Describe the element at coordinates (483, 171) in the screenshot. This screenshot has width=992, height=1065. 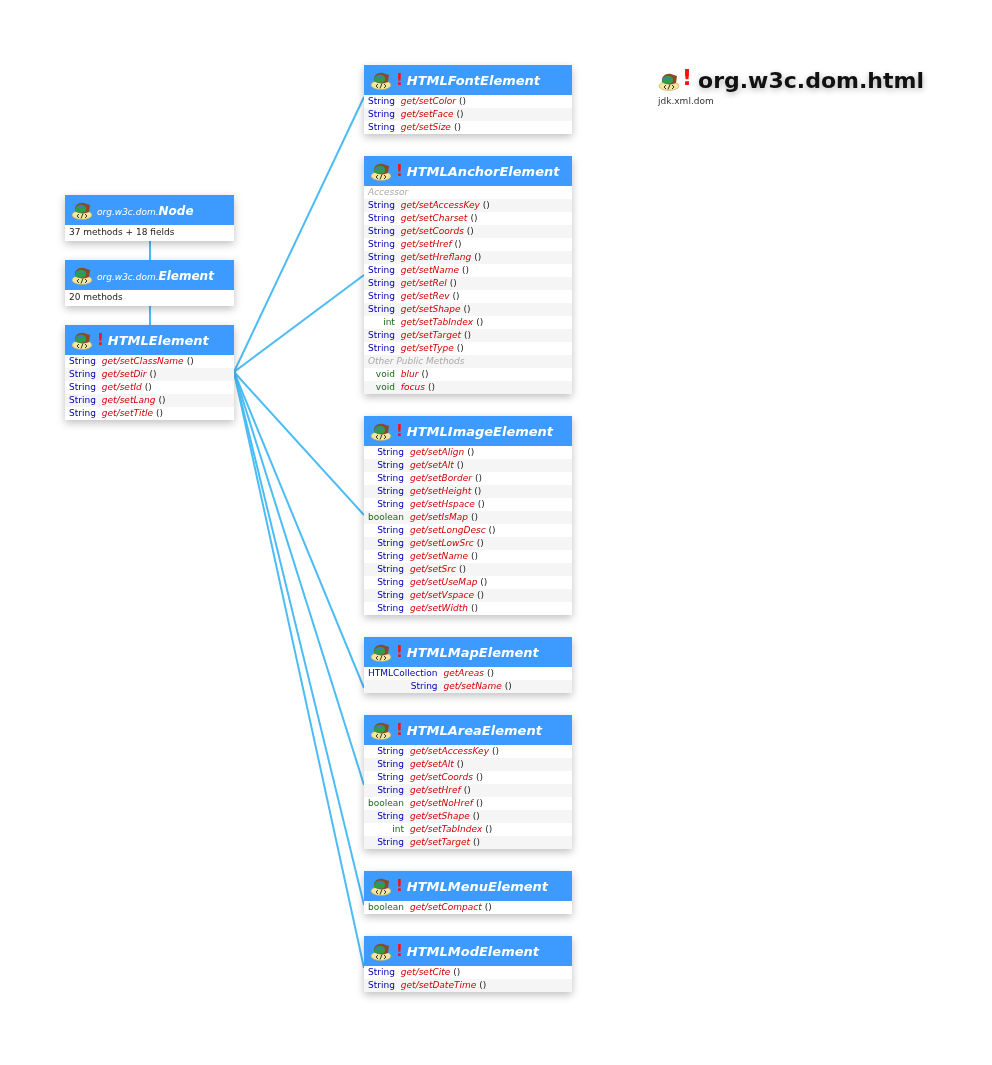
I see `class-name: HTMLAnchorElement` at that location.